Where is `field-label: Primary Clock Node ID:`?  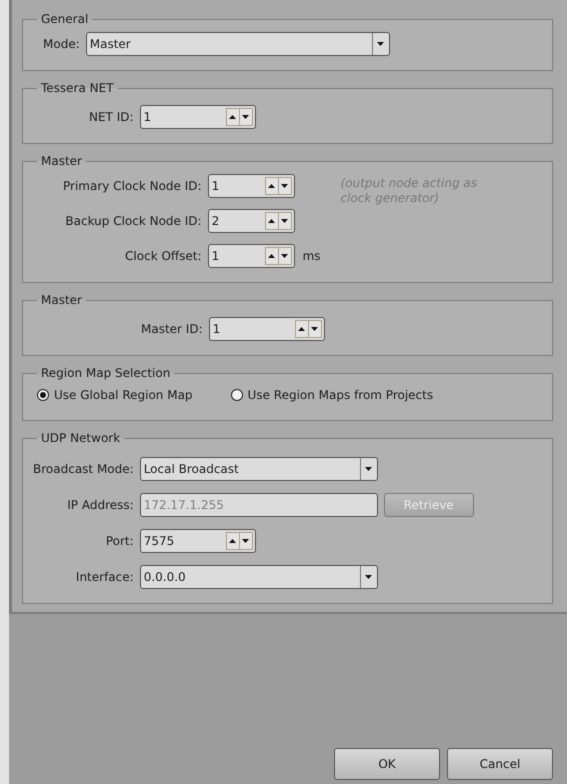
field-label: Primary Clock Node ID: is located at coordinates (132, 186).